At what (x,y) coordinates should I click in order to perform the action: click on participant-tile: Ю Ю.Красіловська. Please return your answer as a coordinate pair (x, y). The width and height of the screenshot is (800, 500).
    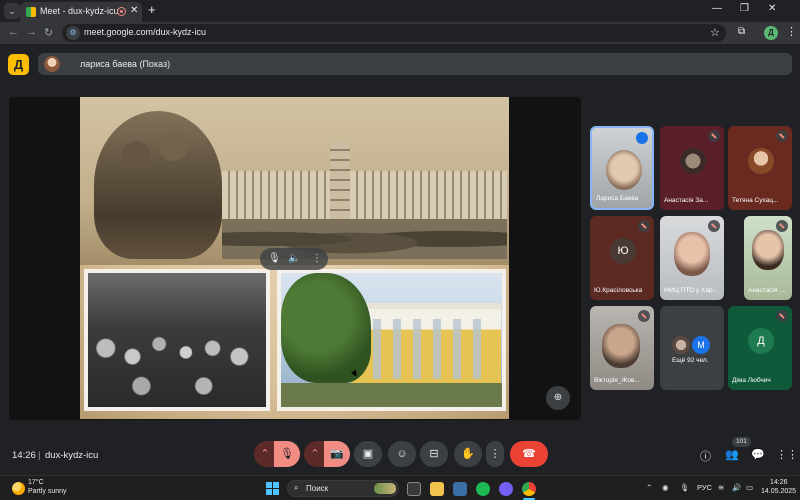
    Looking at the image, I should click on (622, 258).